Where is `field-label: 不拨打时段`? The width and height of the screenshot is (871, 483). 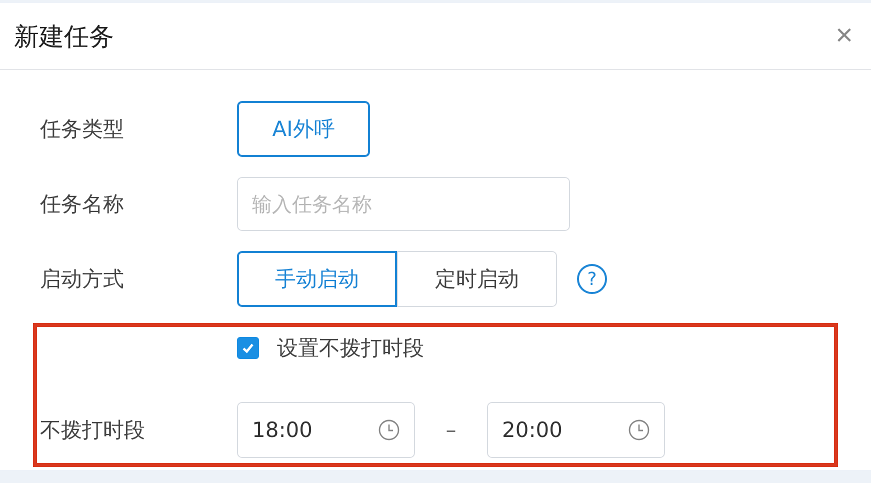 field-label: 不拨打时段 is located at coordinates (93, 430).